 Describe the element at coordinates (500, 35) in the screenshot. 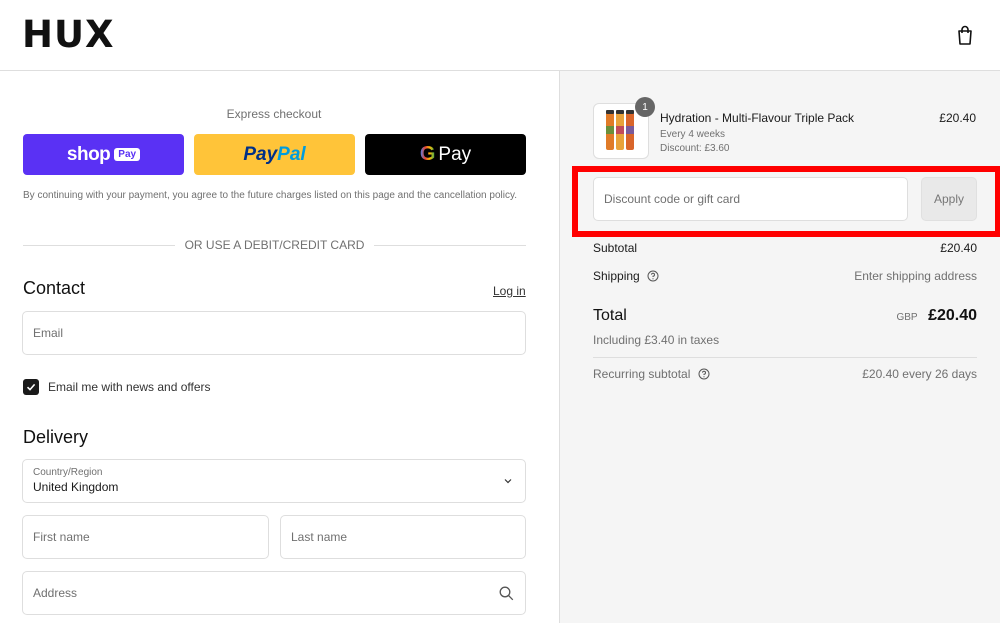

I see `header: HUX` at that location.